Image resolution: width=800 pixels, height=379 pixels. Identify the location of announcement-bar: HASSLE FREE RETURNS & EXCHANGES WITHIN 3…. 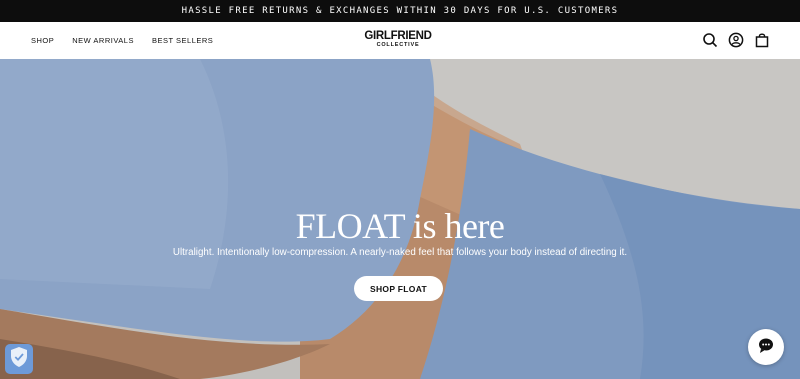
(400, 11).